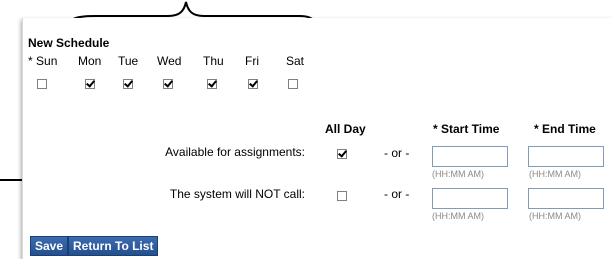 This screenshot has height=259, width=612. Describe the element at coordinates (43, 61) in the screenshot. I see `day-label-sun: * Sun` at that location.